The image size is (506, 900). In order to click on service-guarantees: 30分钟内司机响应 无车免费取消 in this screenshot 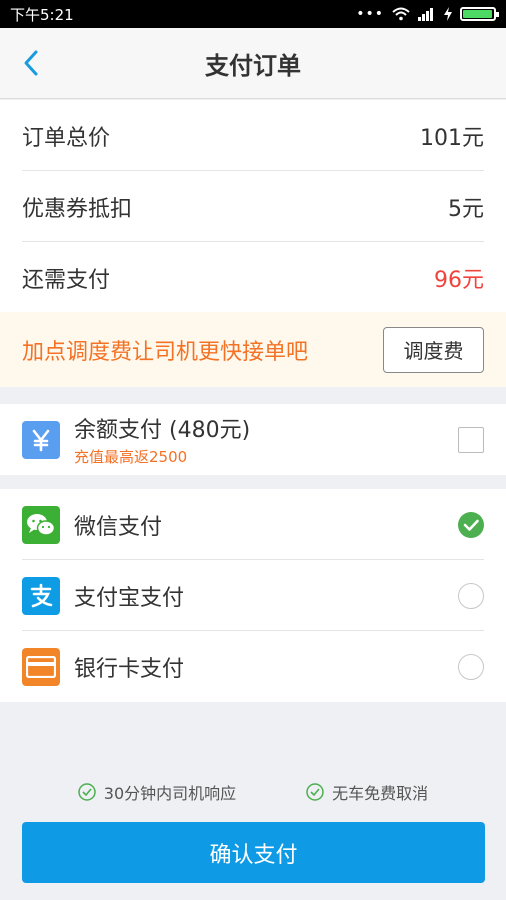, I will do `click(253, 792)`.